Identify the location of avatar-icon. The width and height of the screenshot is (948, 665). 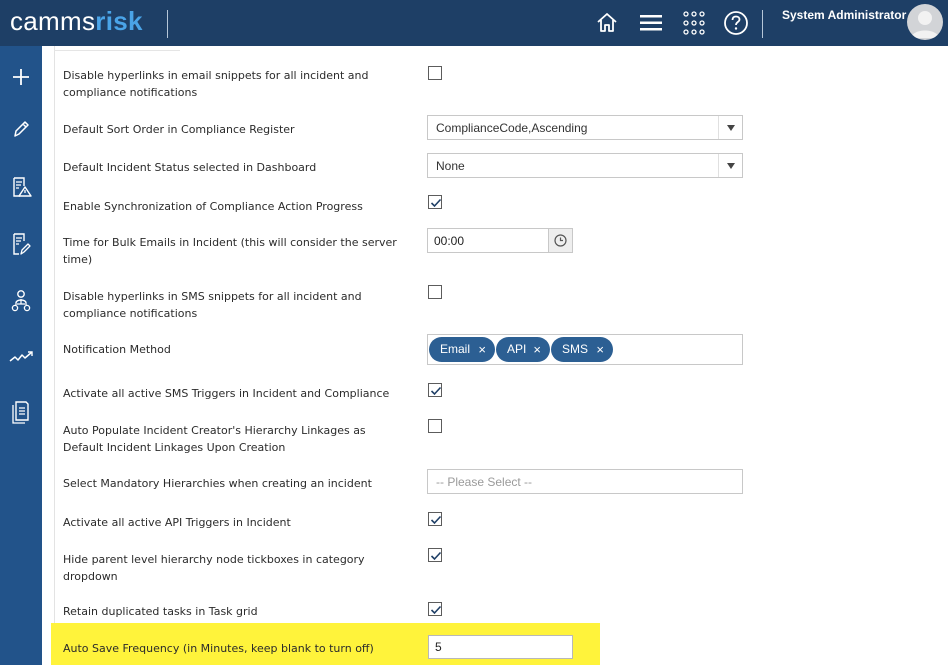
(925, 24).